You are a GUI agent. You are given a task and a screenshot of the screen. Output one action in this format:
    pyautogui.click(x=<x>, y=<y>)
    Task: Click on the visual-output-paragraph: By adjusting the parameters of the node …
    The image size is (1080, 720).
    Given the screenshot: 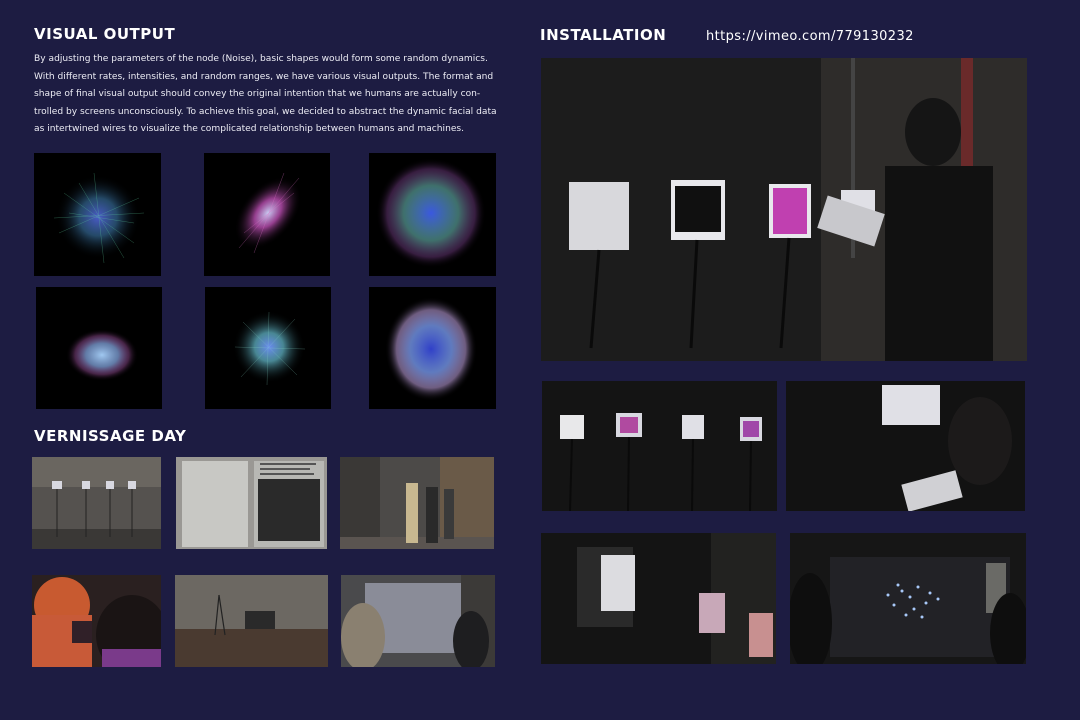 What is the action you would take?
    pyautogui.click(x=269, y=95)
    